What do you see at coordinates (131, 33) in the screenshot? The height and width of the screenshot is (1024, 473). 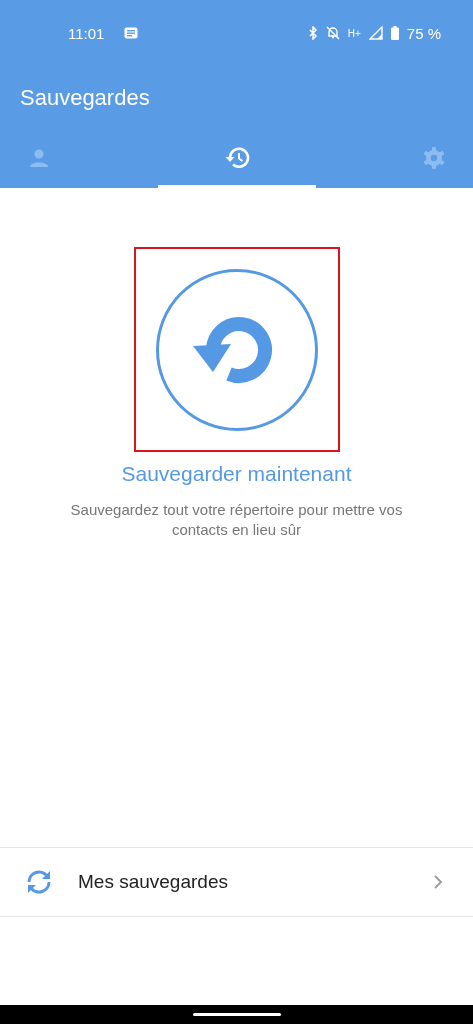 I see `message-icon` at bounding box center [131, 33].